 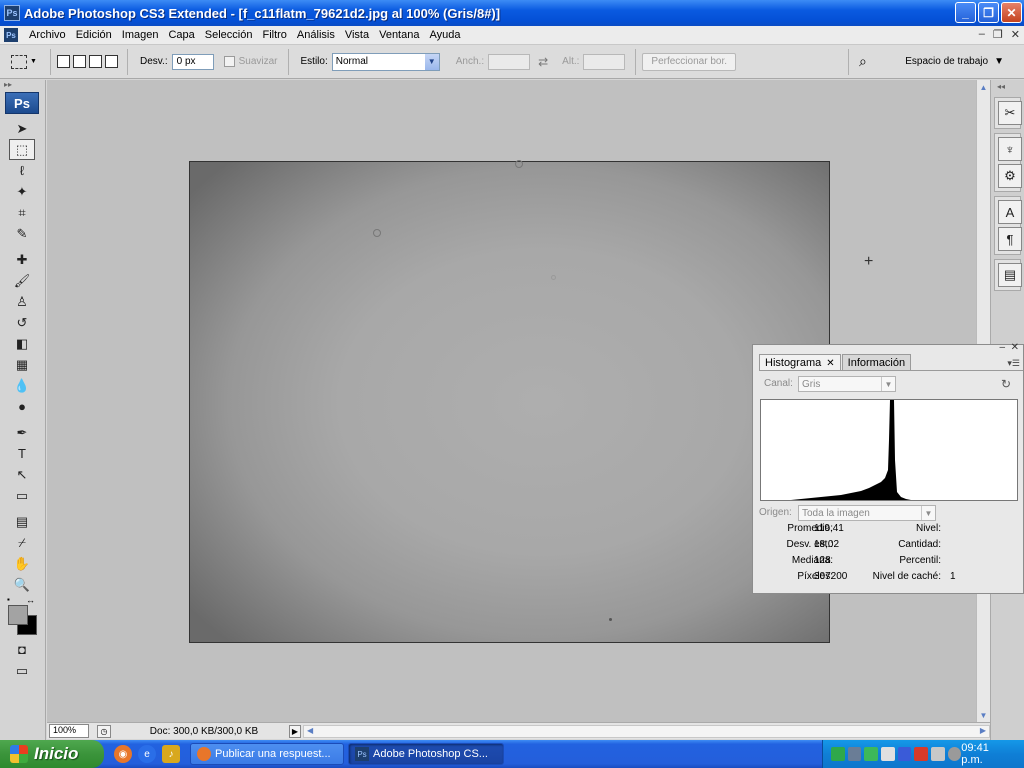 What do you see at coordinates (63, 61) in the screenshot?
I see `new-selection-icon` at bounding box center [63, 61].